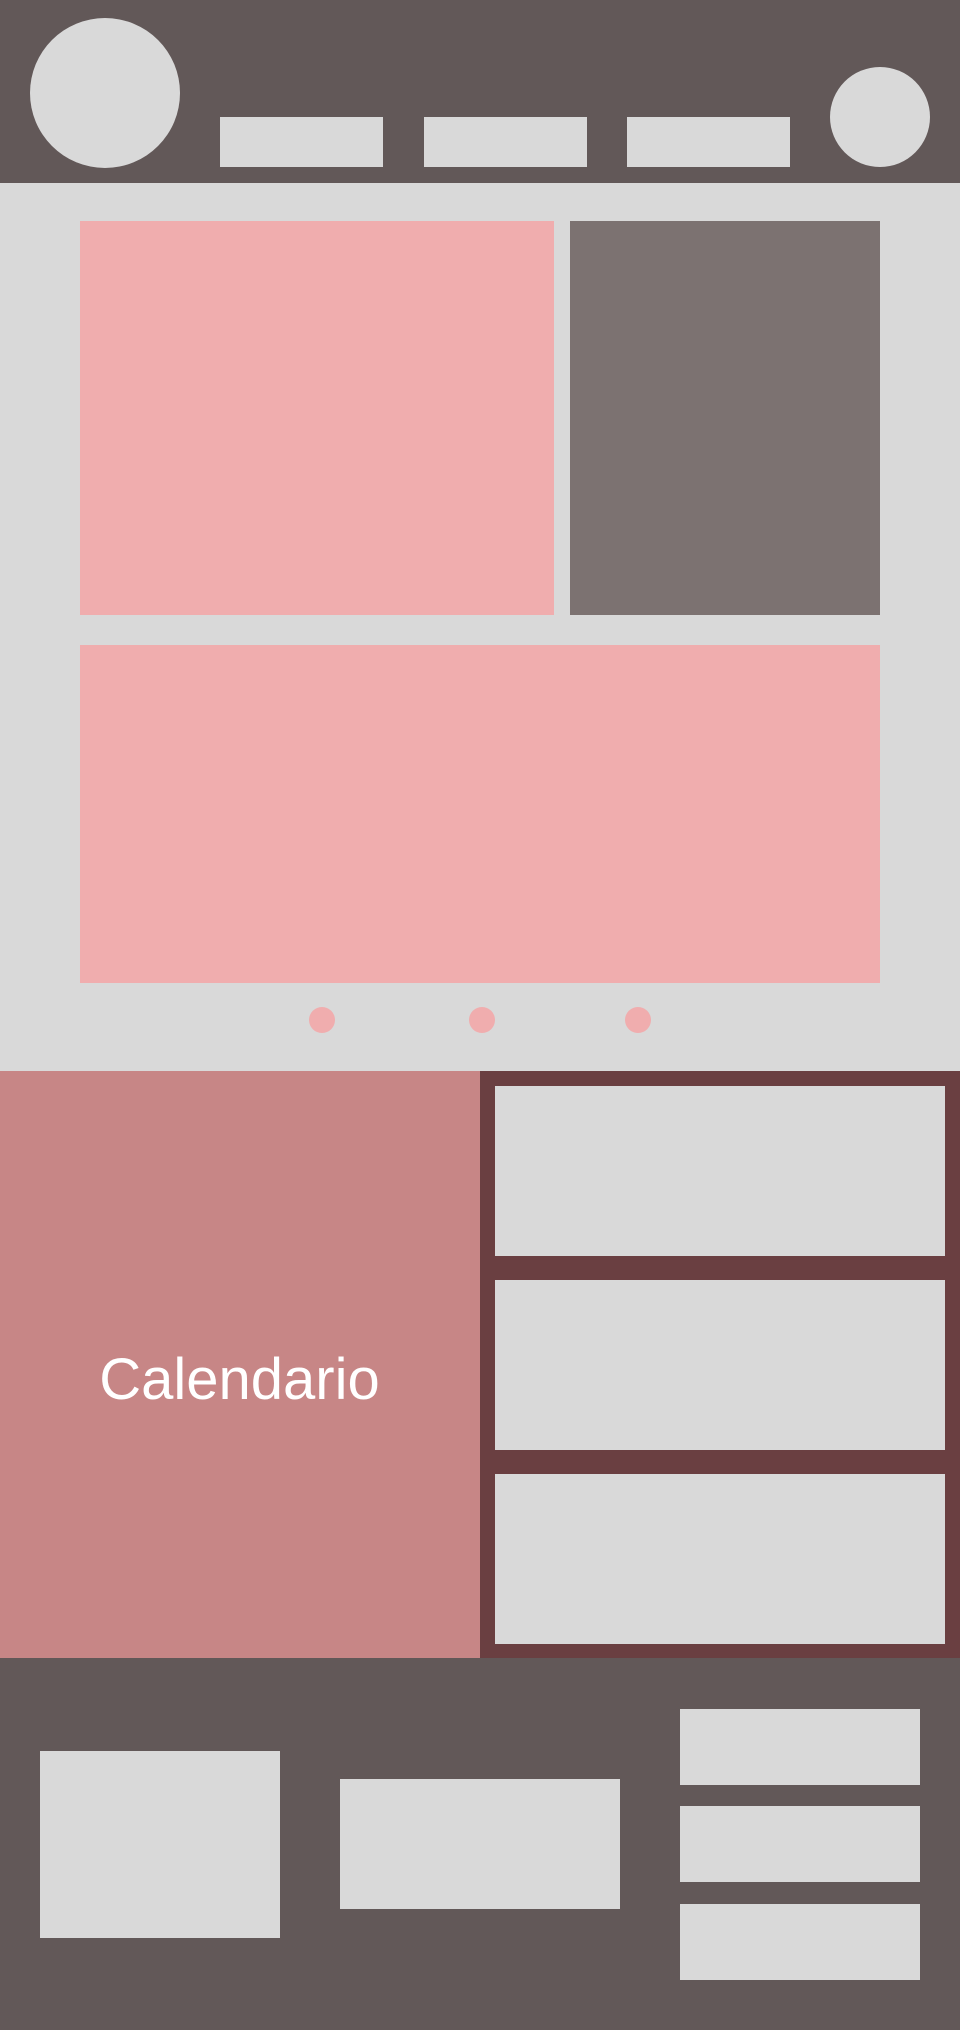  I want to click on gallery-side-image, so click(725, 418).